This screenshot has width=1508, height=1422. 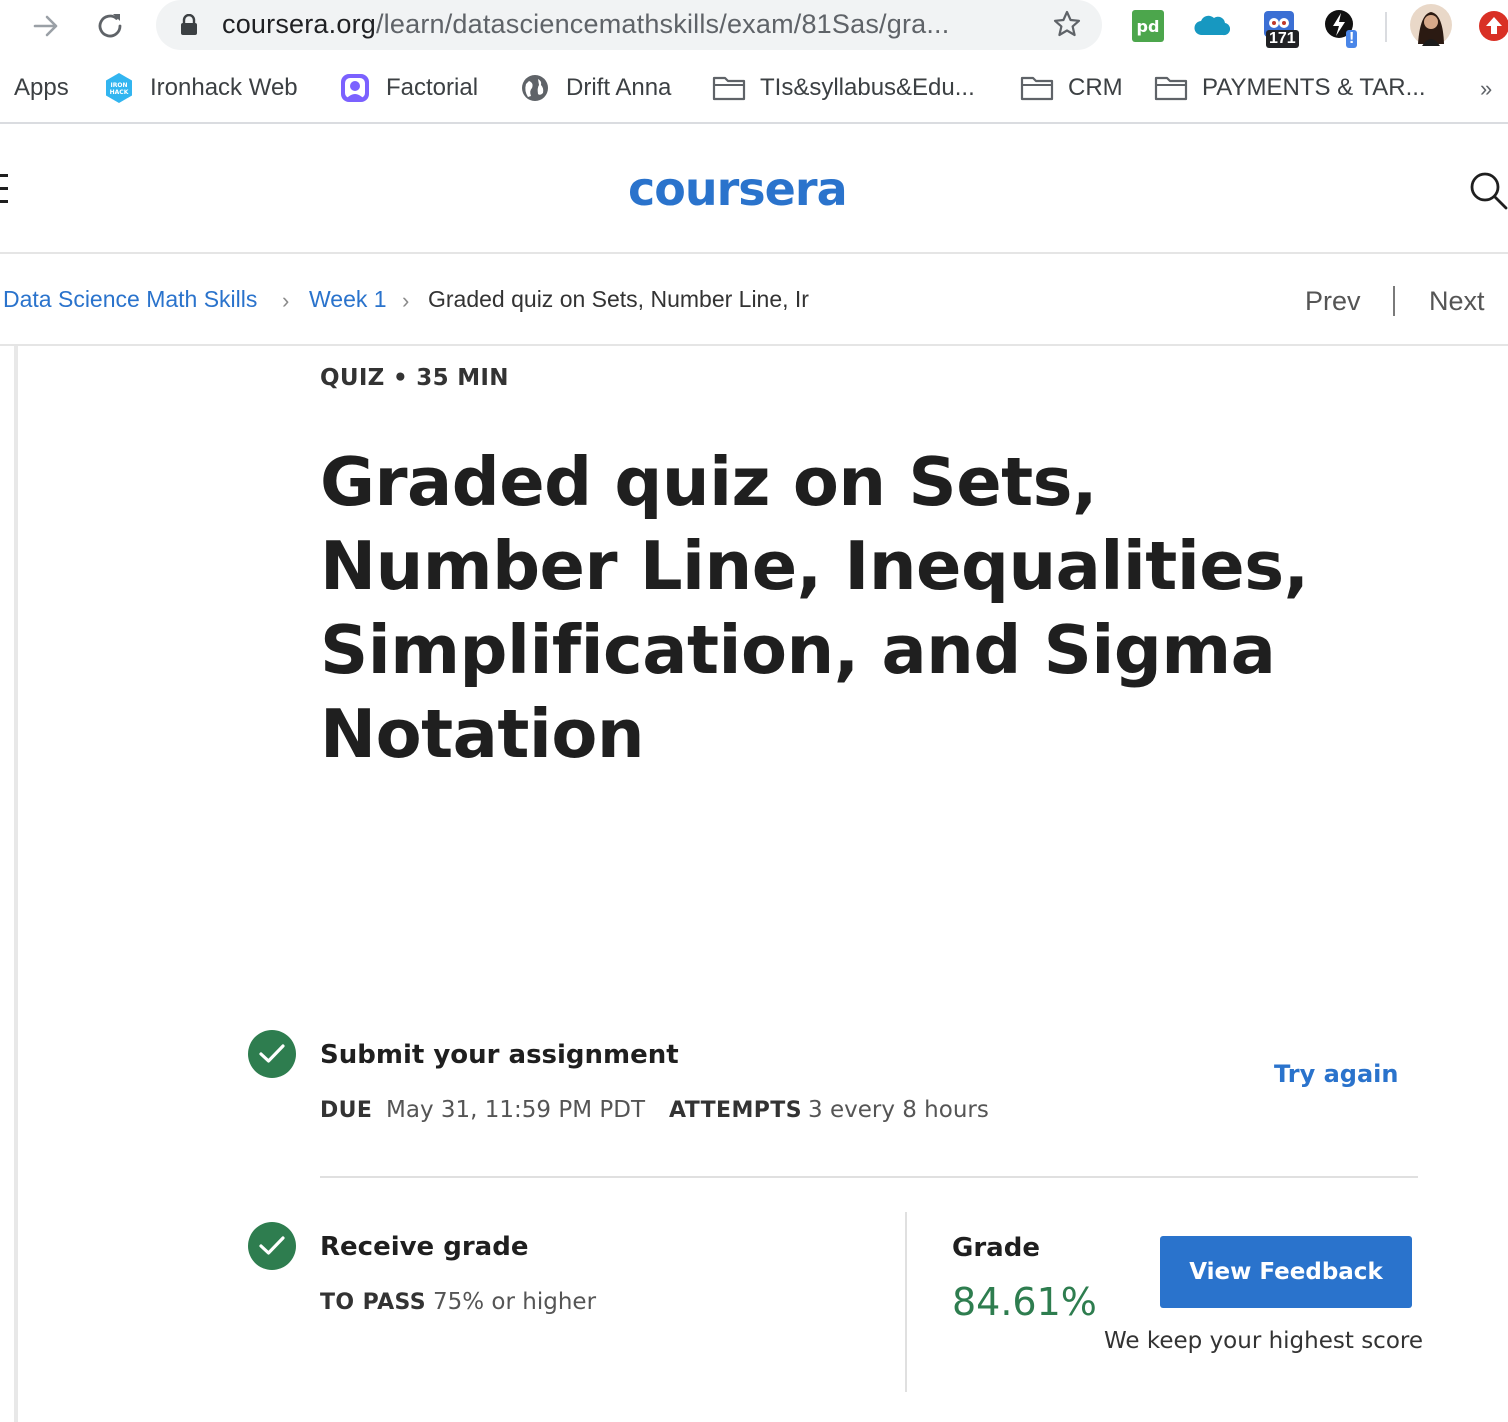 What do you see at coordinates (1280, 28) in the screenshot?
I see `mail-counter-extension-icon: 171` at bounding box center [1280, 28].